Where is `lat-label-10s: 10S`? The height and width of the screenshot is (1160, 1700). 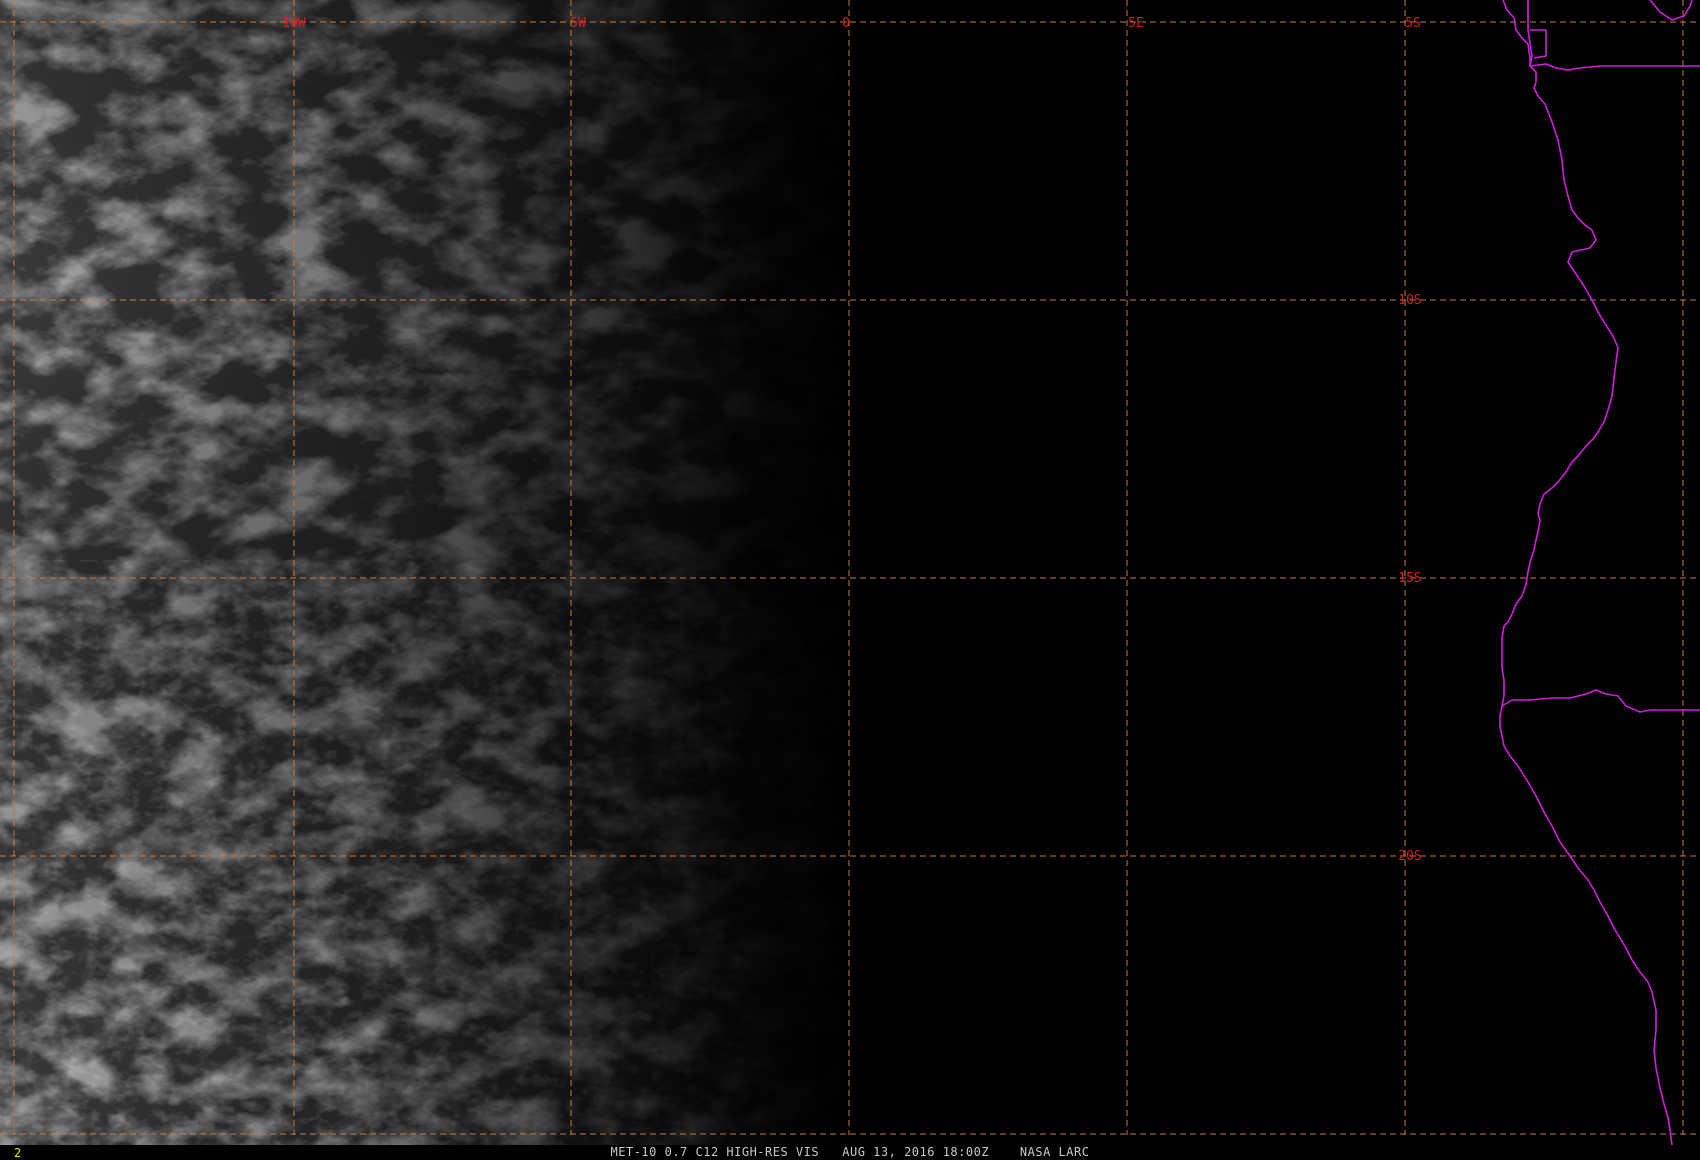
lat-label-10s: 10S is located at coordinates (1409, 300).